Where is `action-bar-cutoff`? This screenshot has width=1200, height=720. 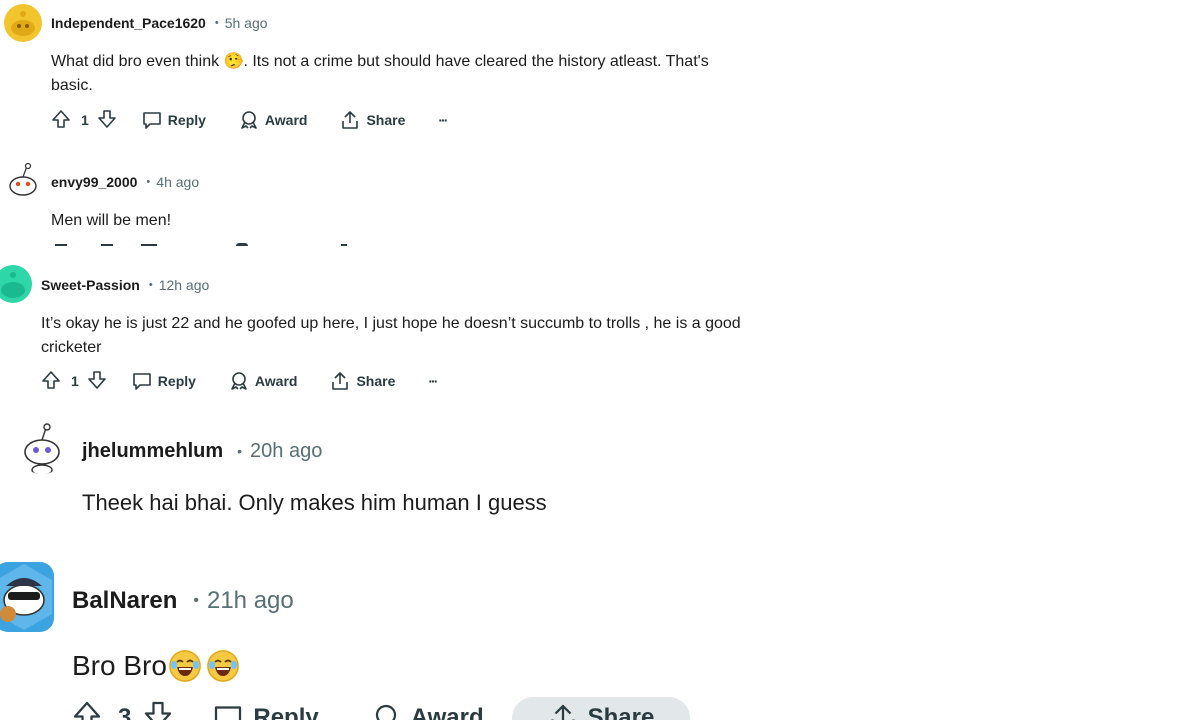
action-bar-cutoff is located at coordinates (201, 244).